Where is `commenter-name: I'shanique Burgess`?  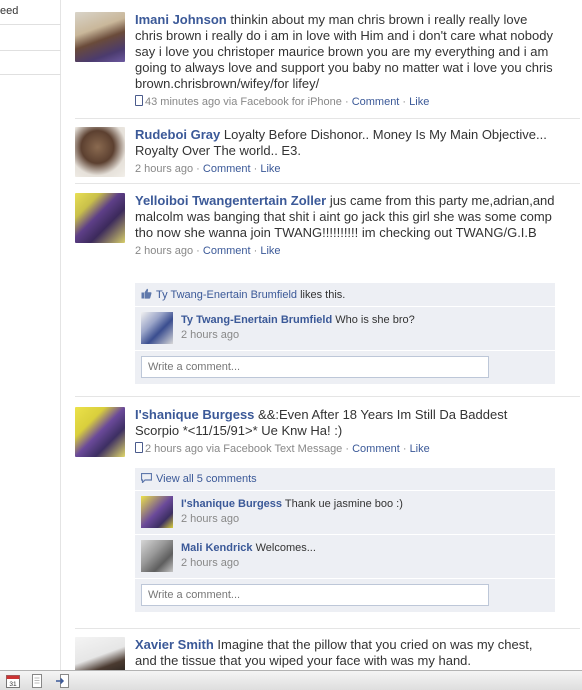
commenter-name: I'shanique Burgess is located at coordinates (231, 504).